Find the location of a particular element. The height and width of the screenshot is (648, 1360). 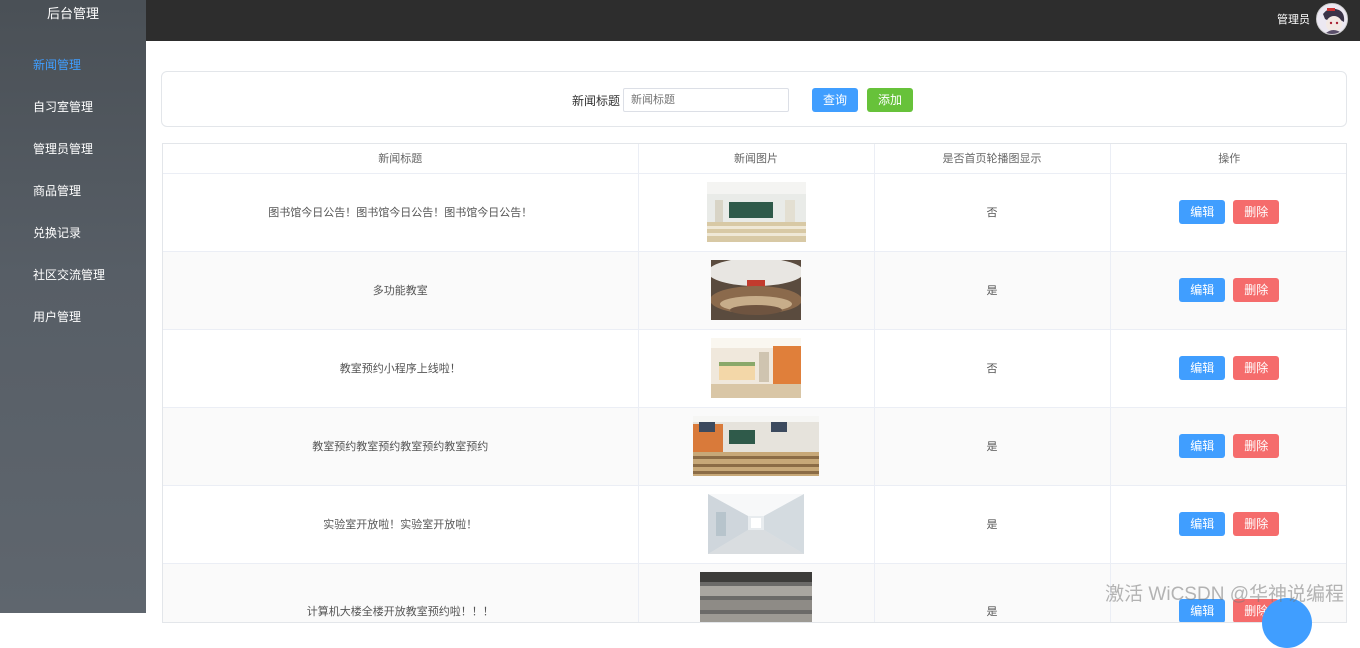

sidebar-item-community: 社区交流管理 is located at coordinates (73, 275).